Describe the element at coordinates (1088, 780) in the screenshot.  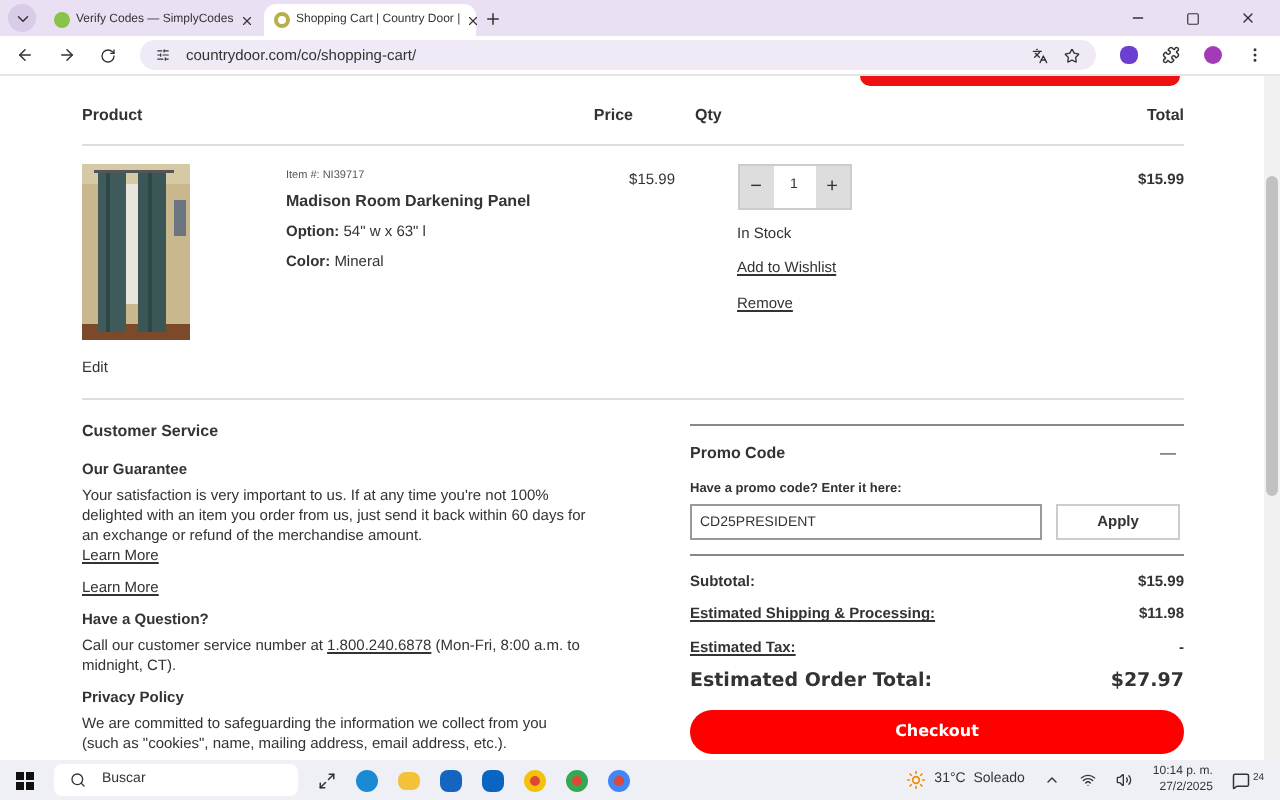
I see `wifi-icon` at that location.